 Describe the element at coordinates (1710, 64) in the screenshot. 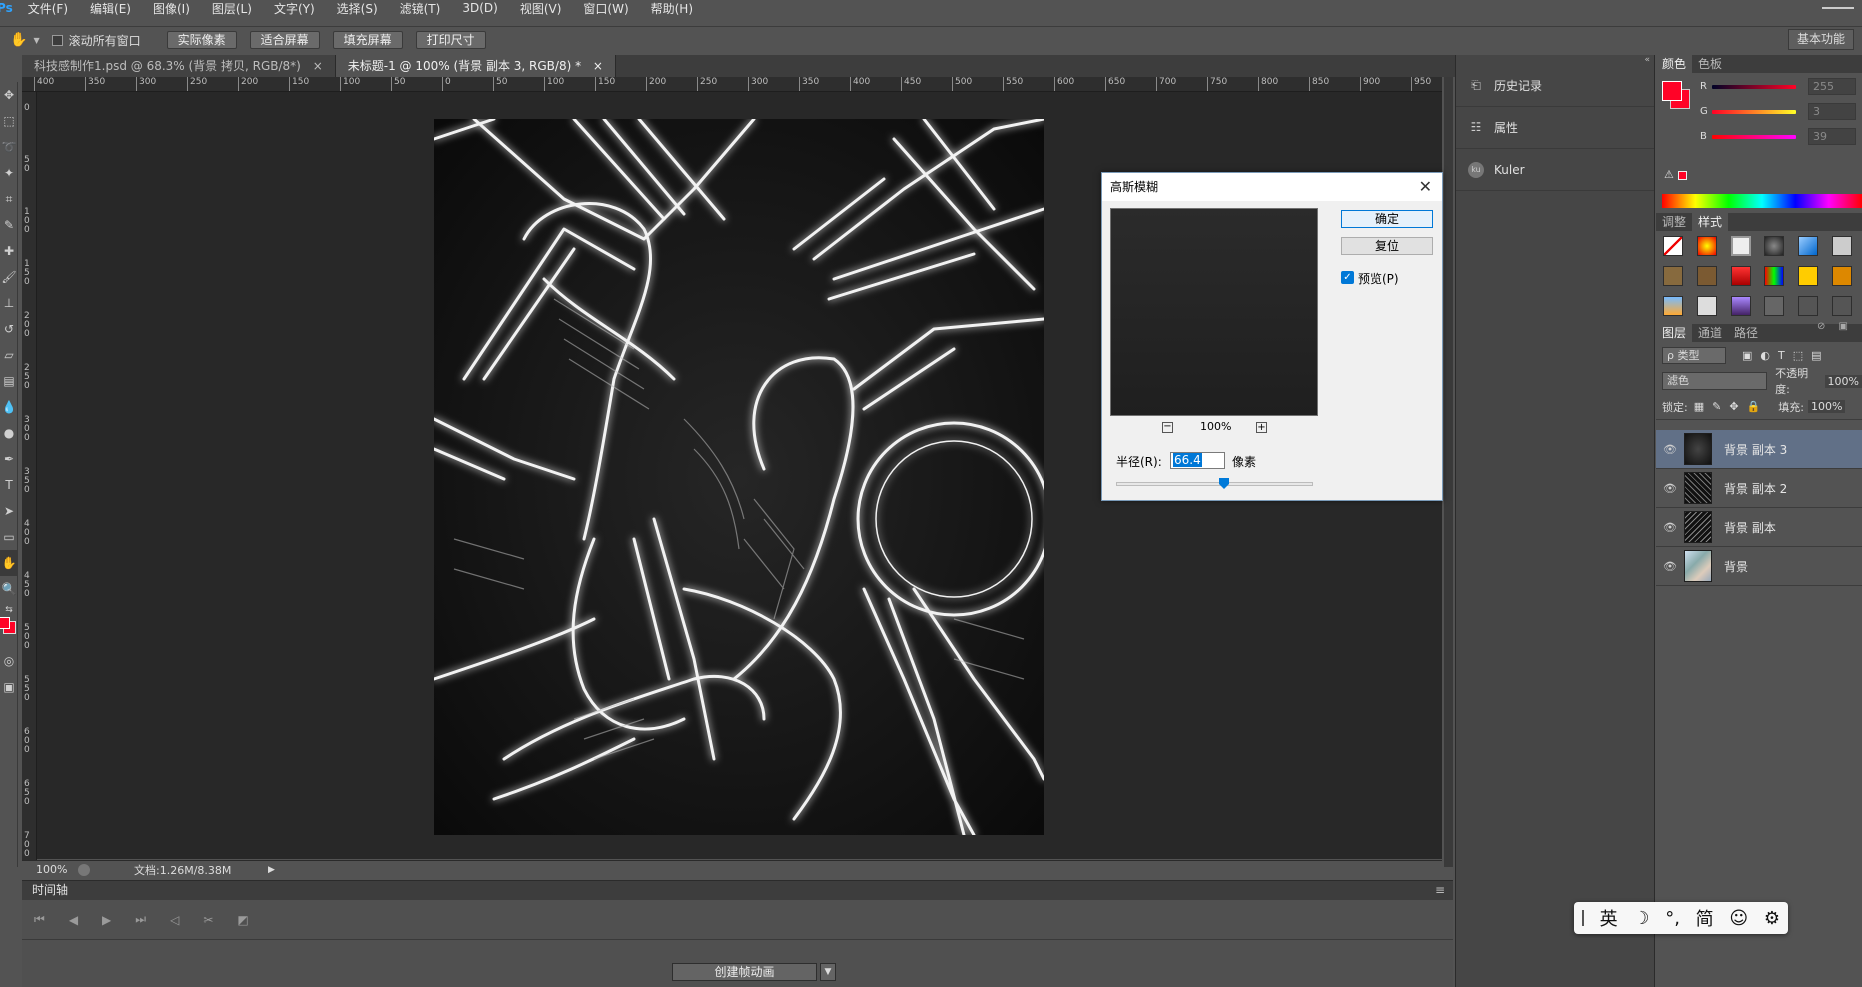

I see `tab-swatches: 色板` at that location.